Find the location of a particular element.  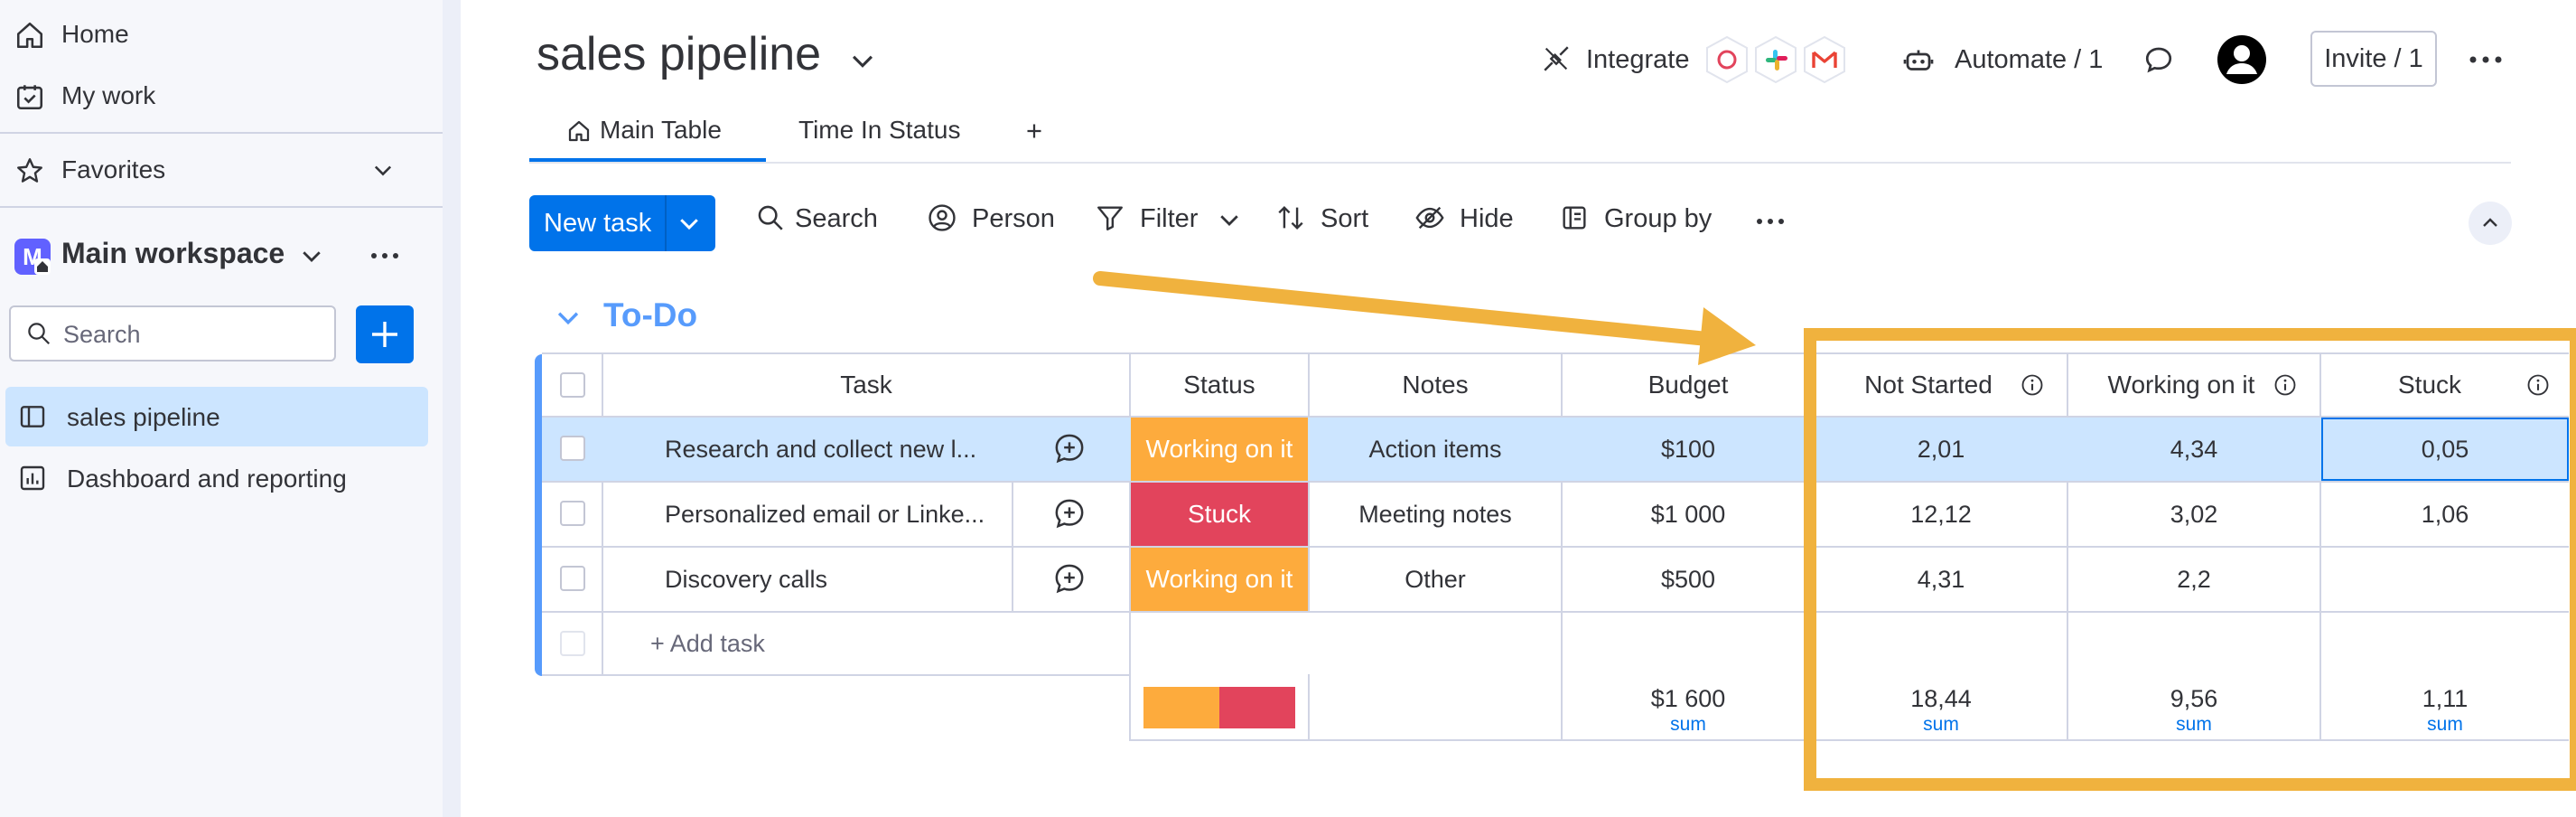

annotation-arrow-head is located at coordinates (1727, 336).